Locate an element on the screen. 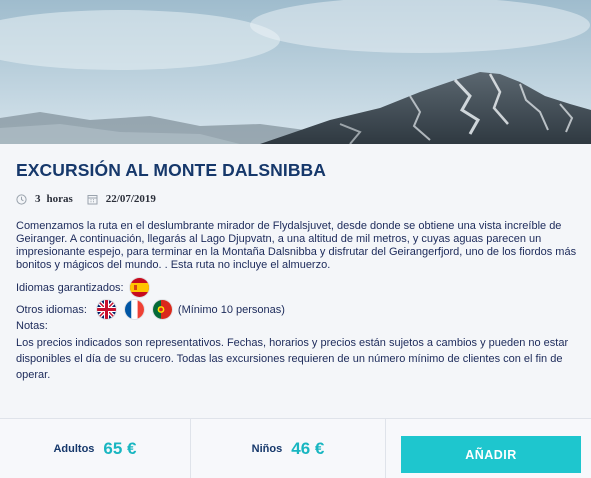 This screenshot has height=478, width=591. france-flag-icon is located at coordinates (134, 309).